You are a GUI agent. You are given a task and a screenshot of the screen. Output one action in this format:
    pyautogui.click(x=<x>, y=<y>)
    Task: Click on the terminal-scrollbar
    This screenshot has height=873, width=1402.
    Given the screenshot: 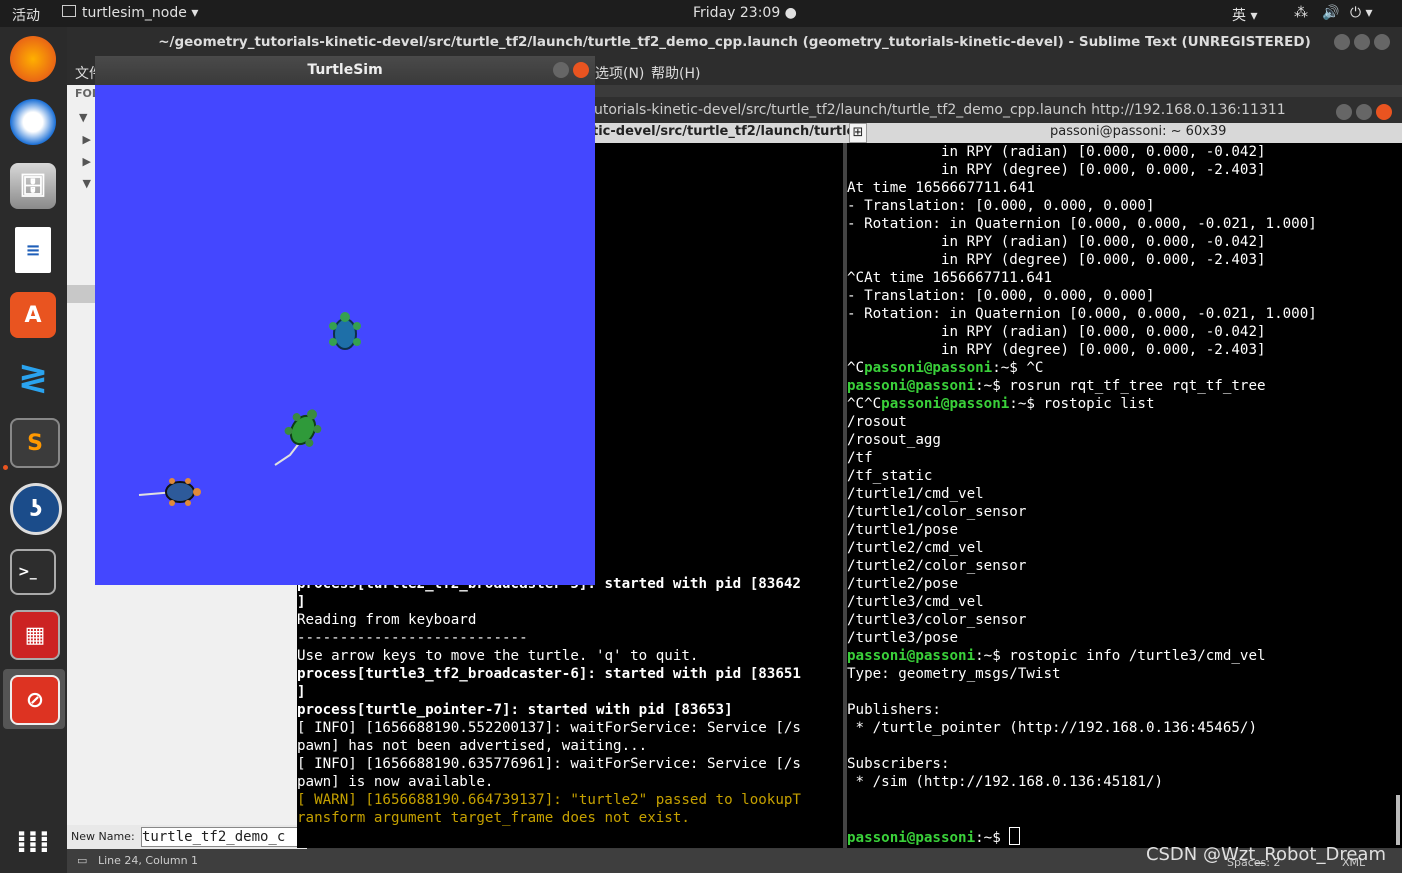 What is the action you would take?
    pyautogui.click(x=1398, y=820)
    